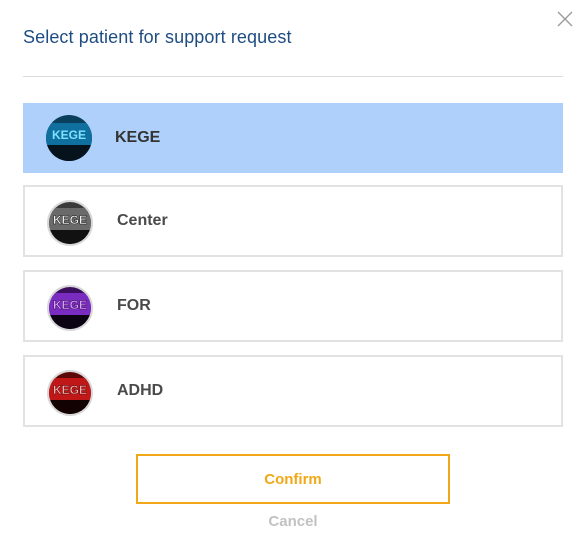  What do you see at coordinates (157, 37) in the screenshot?
I see `dialog-title: Select patient for support request` at bounding box center [157, 37].